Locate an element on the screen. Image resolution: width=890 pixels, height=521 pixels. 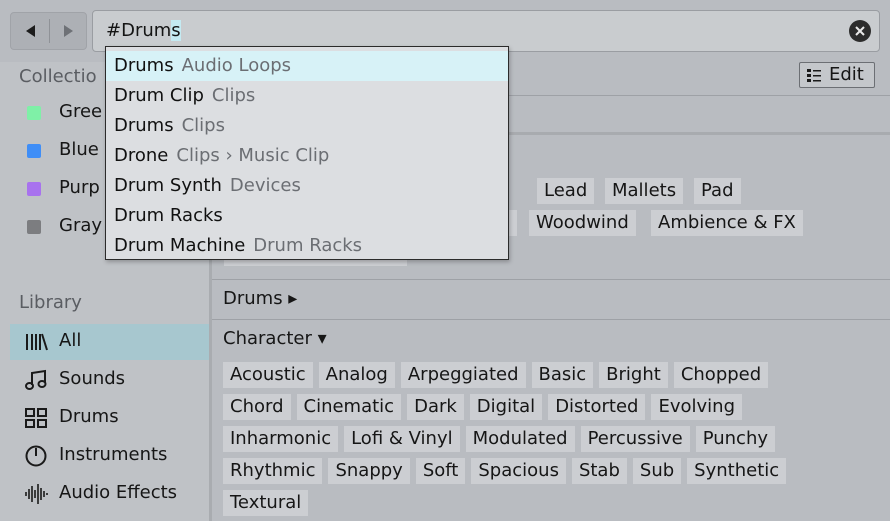
collection-label: Purp is located at coordinates (79, 187).